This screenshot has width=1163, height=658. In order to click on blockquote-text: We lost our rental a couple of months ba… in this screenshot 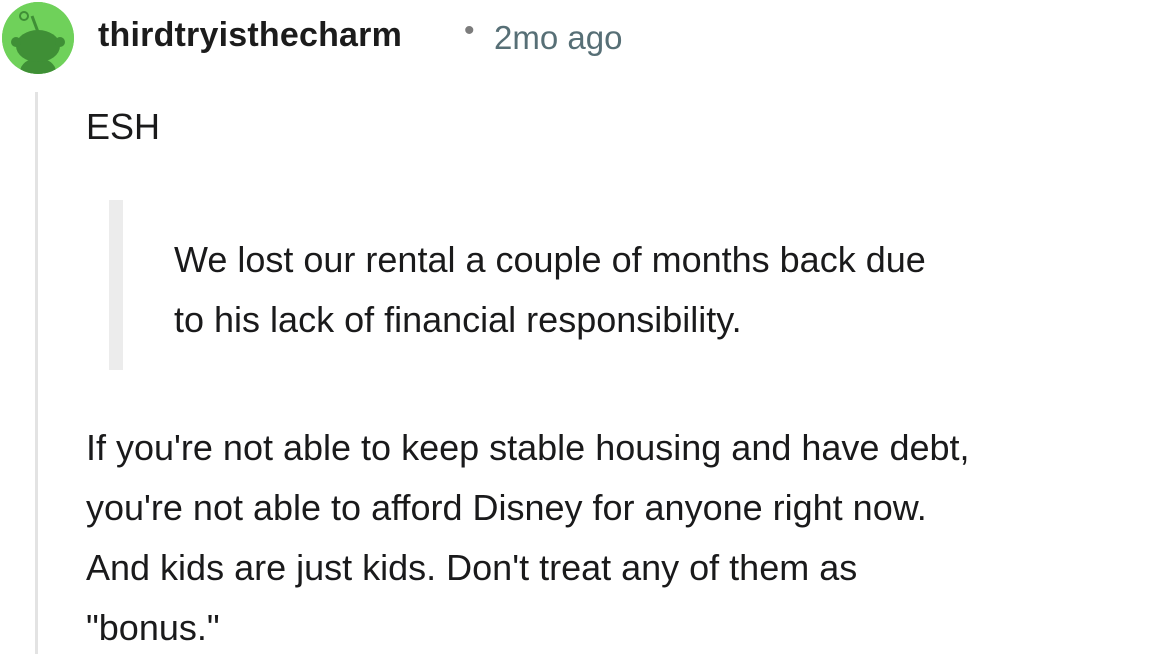, I will do `click(639, 290)`.